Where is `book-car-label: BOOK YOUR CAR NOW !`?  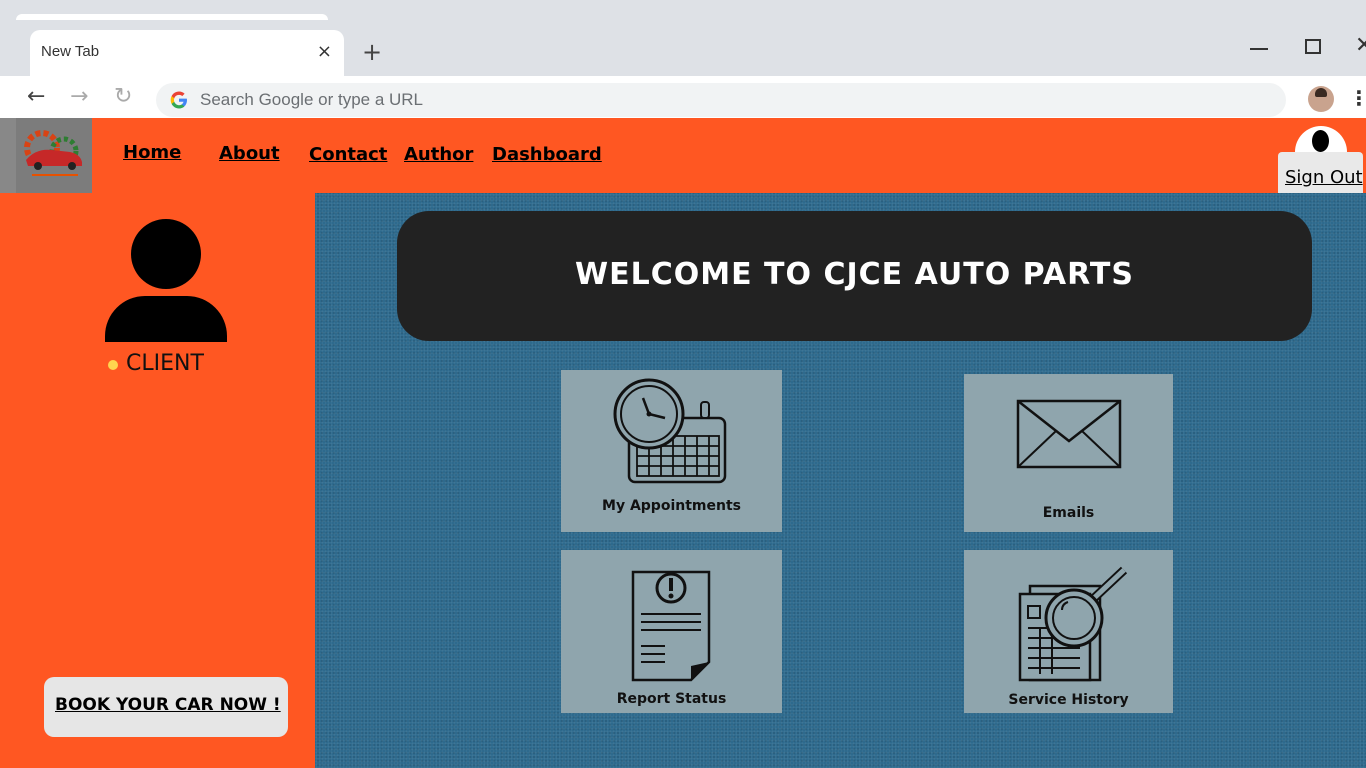
book-car-label: BOOK YOUR CAR NOW ! is located at coordinates (168, 705).